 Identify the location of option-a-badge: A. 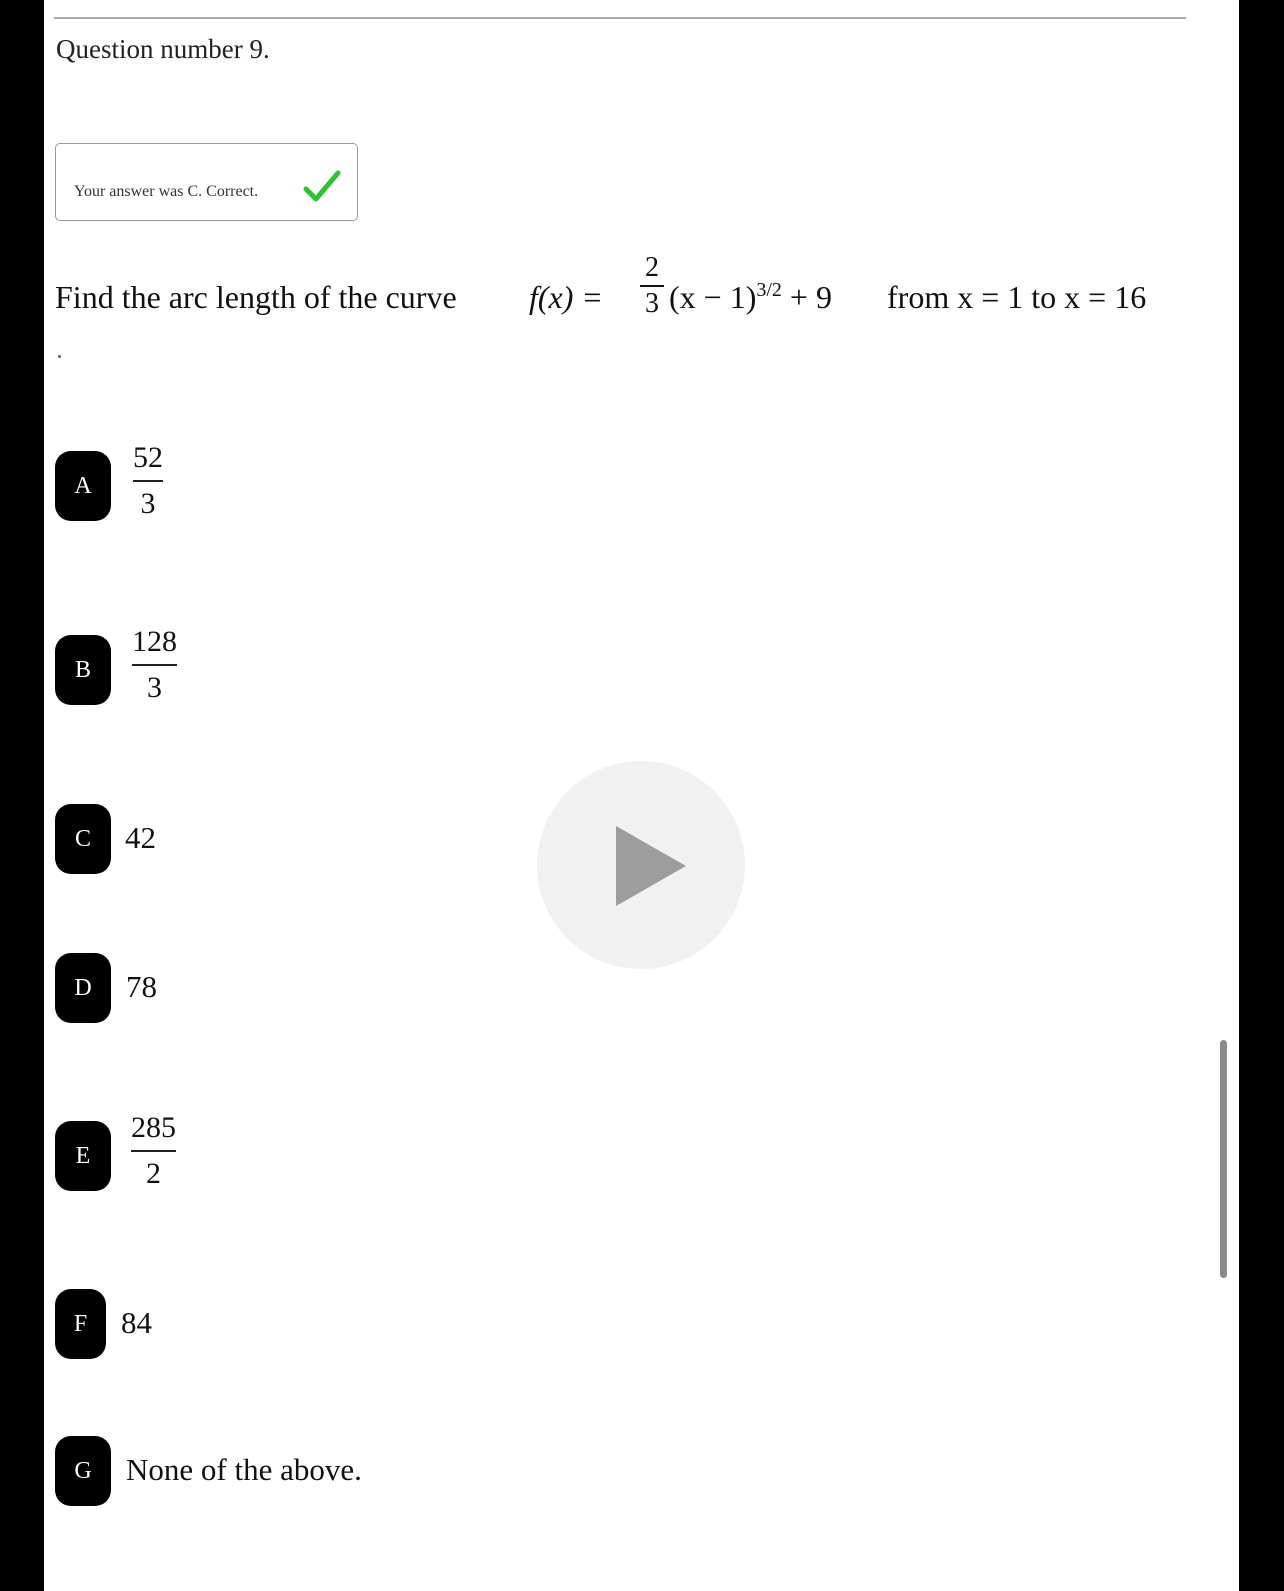
(83, 486).